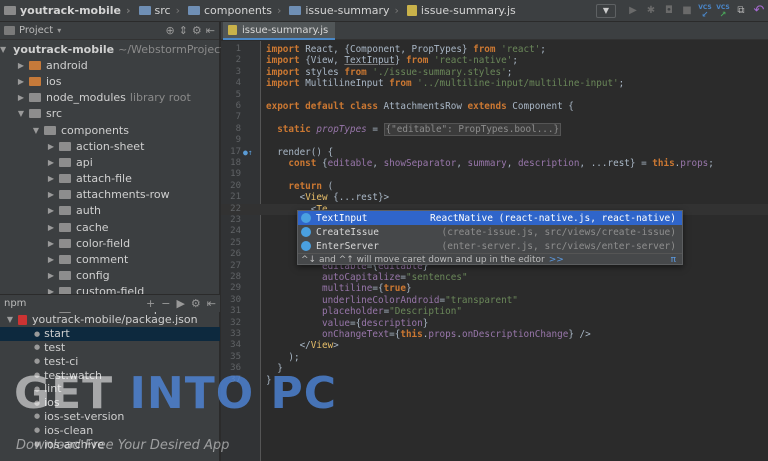  I want to click on tree-item-auth: ▶ auth, so click(109, 211).